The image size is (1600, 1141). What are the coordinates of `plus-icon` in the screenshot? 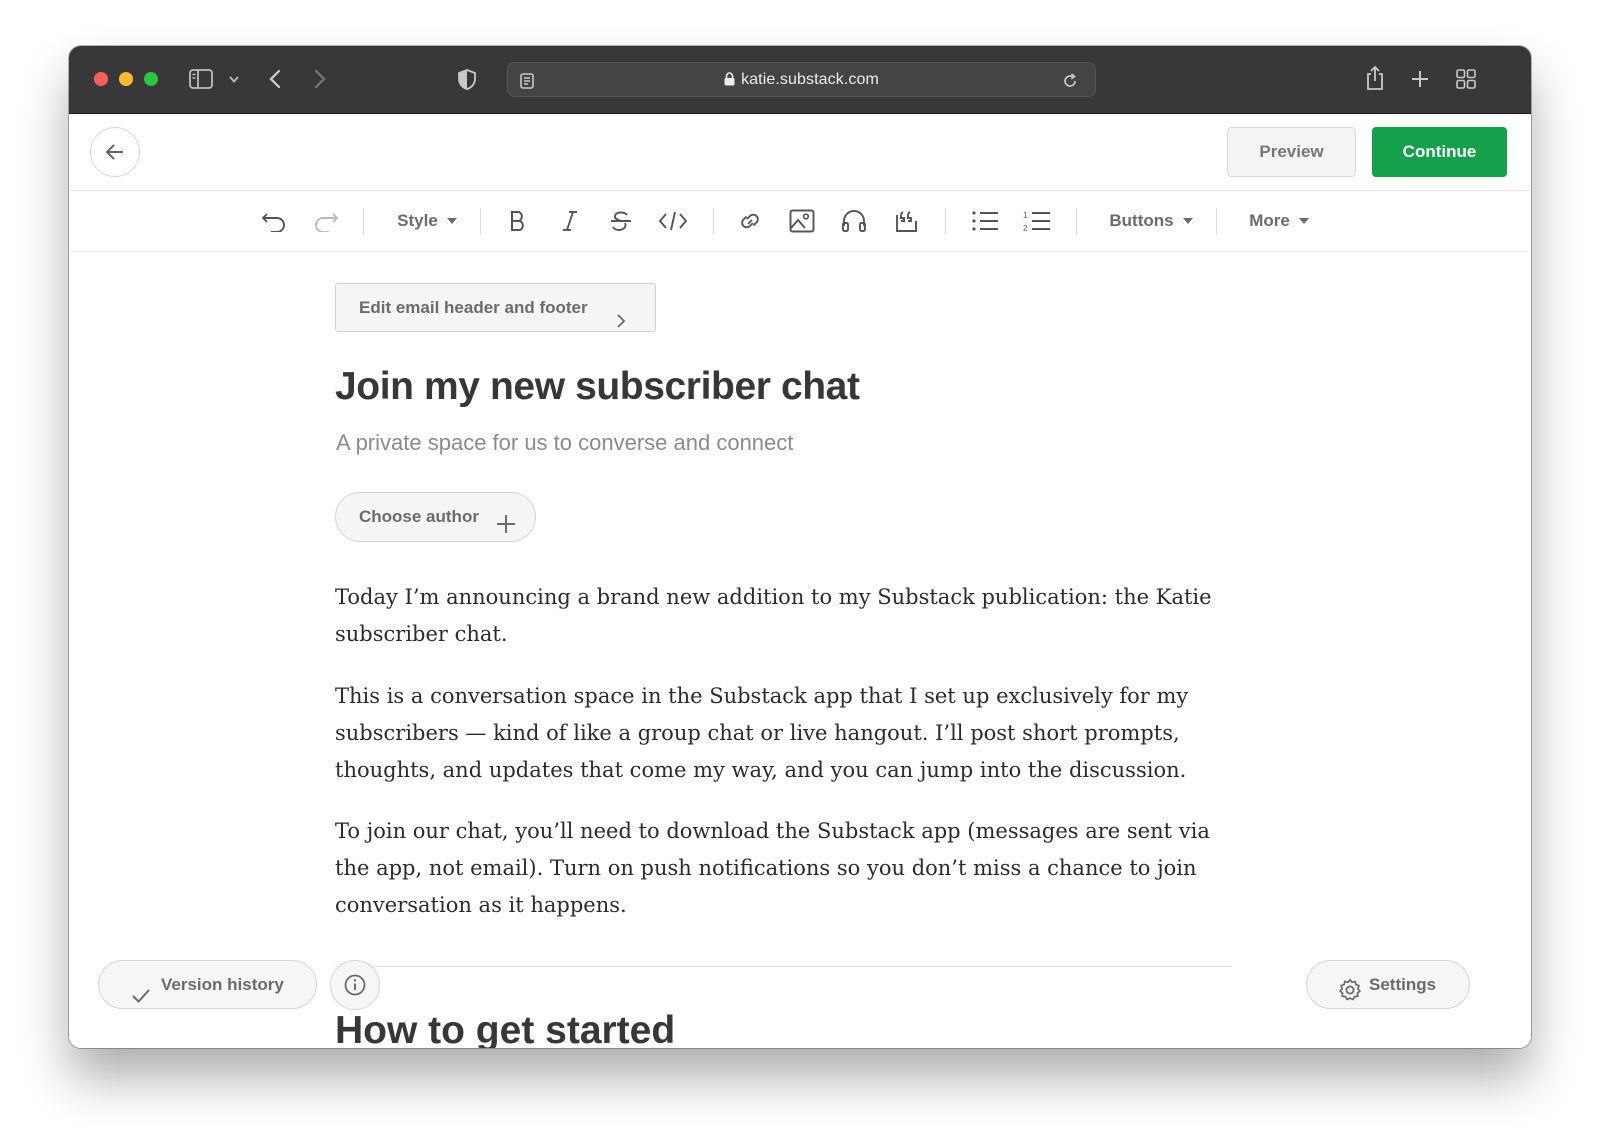 It's located at (506, 530).